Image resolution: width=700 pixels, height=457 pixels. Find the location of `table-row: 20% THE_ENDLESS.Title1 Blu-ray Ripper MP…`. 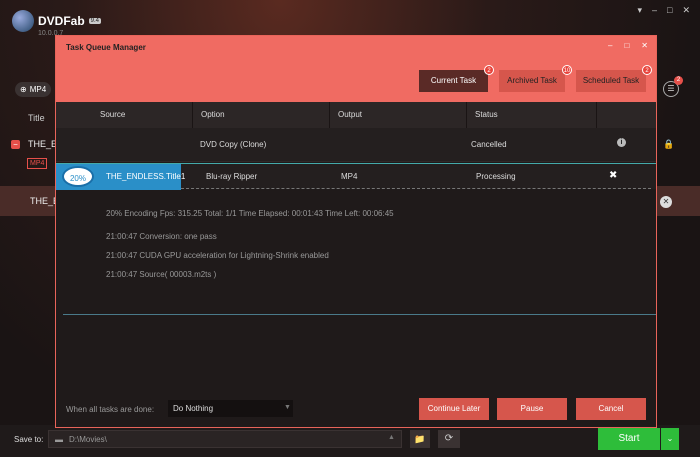

table-row: 20% THE_ENDLESS.Title1 Blu-ray Ripper MP… is located at coordinates (356, 176).